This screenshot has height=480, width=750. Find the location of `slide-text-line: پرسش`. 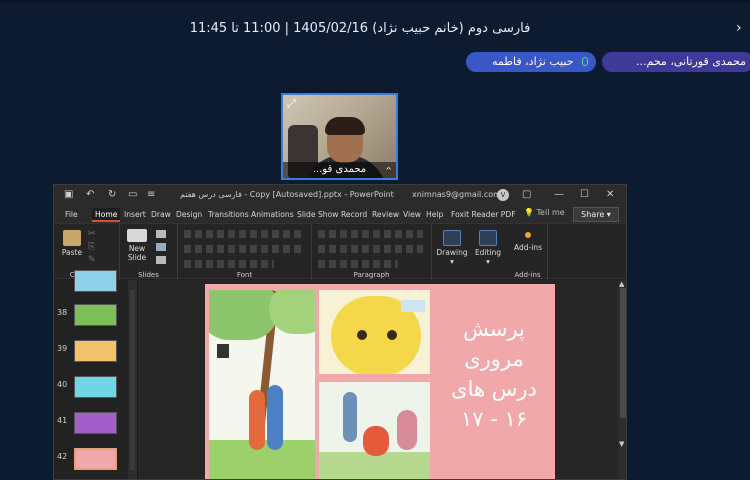

slide-text-line: پرسش is located at coordinates (494, 329).